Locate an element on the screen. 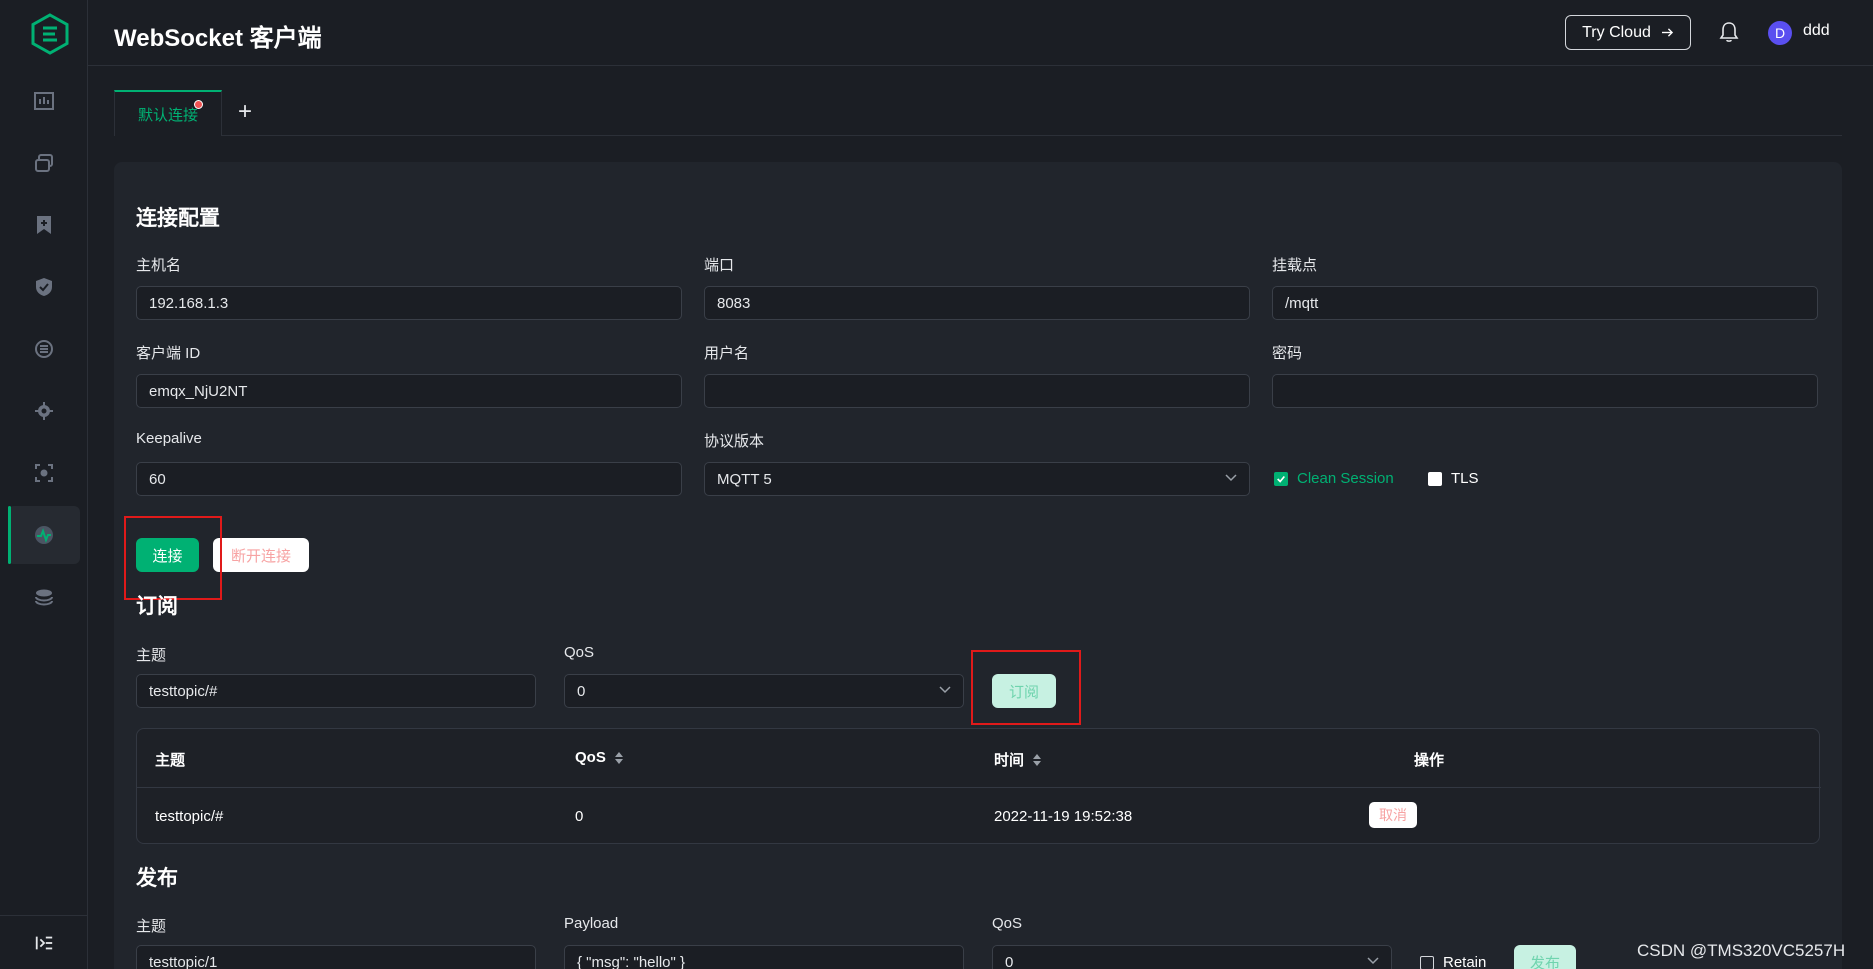  table-divider is located at coordinates (979, 787).